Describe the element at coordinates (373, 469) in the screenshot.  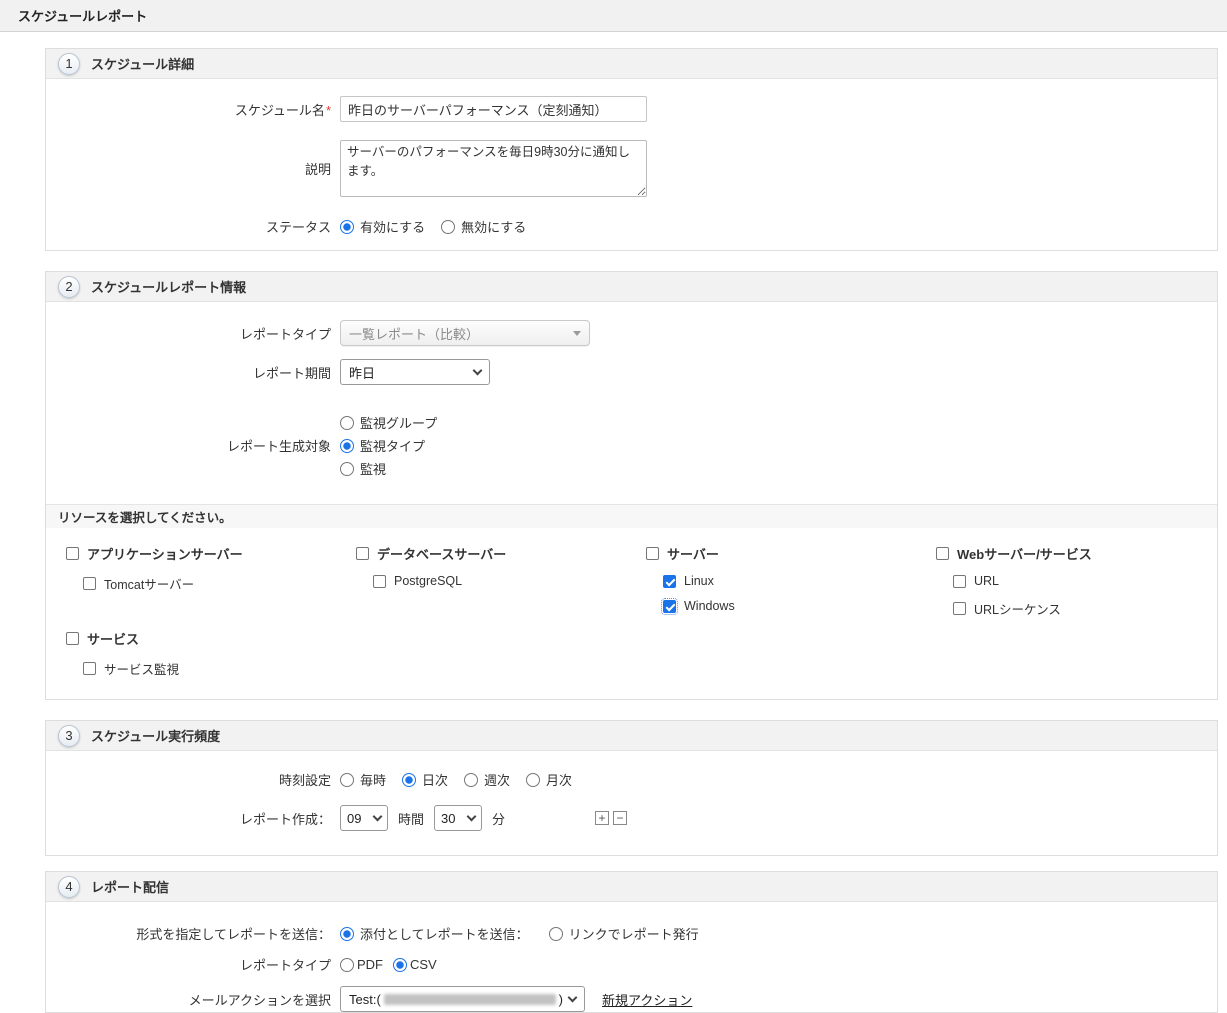
I see `target-option-label: 監視` at that location.